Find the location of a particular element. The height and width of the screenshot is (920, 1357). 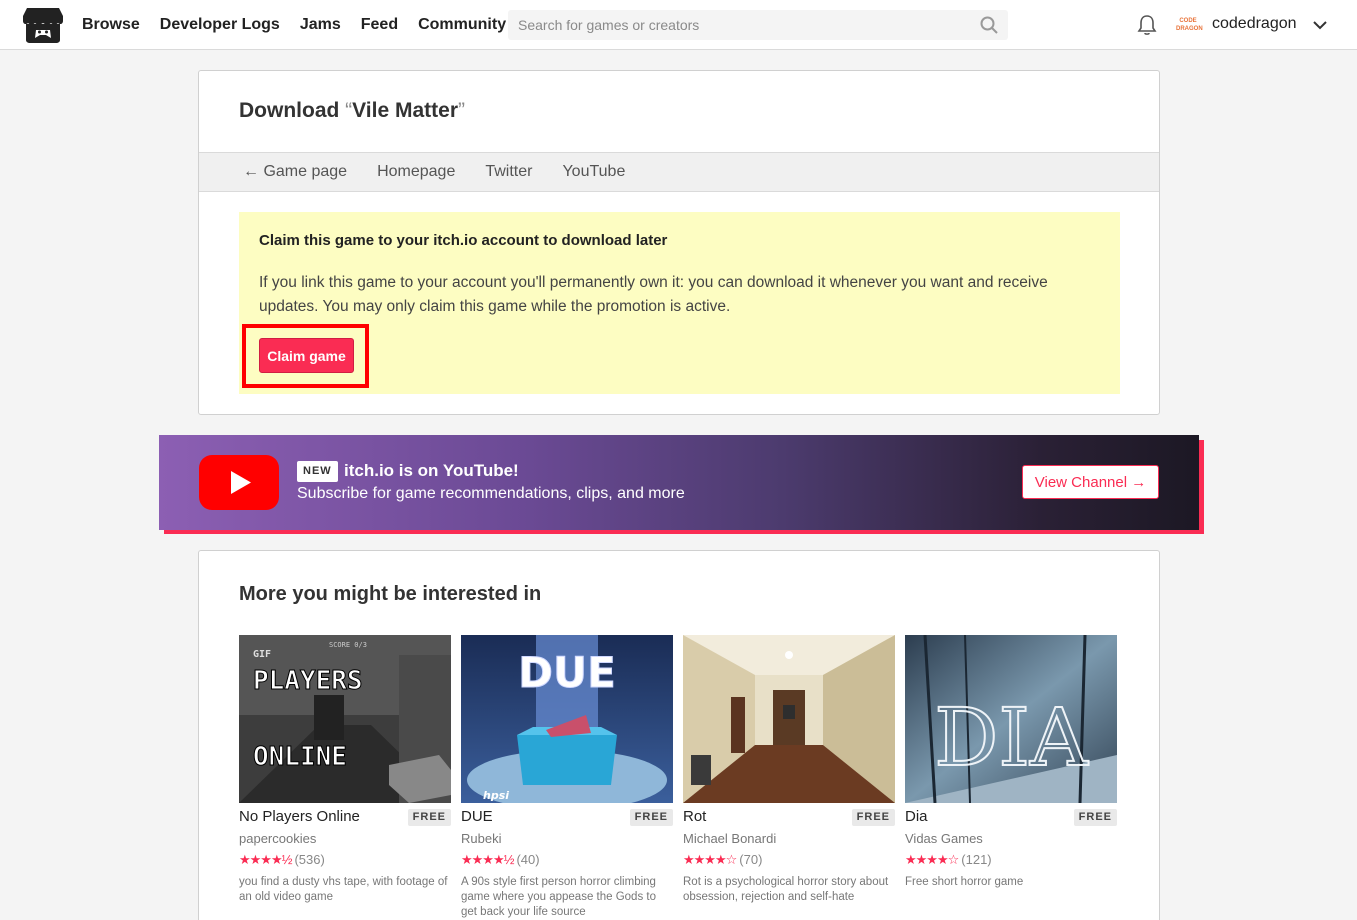

title-close-quote: ” is located at coordinates (461, 110).